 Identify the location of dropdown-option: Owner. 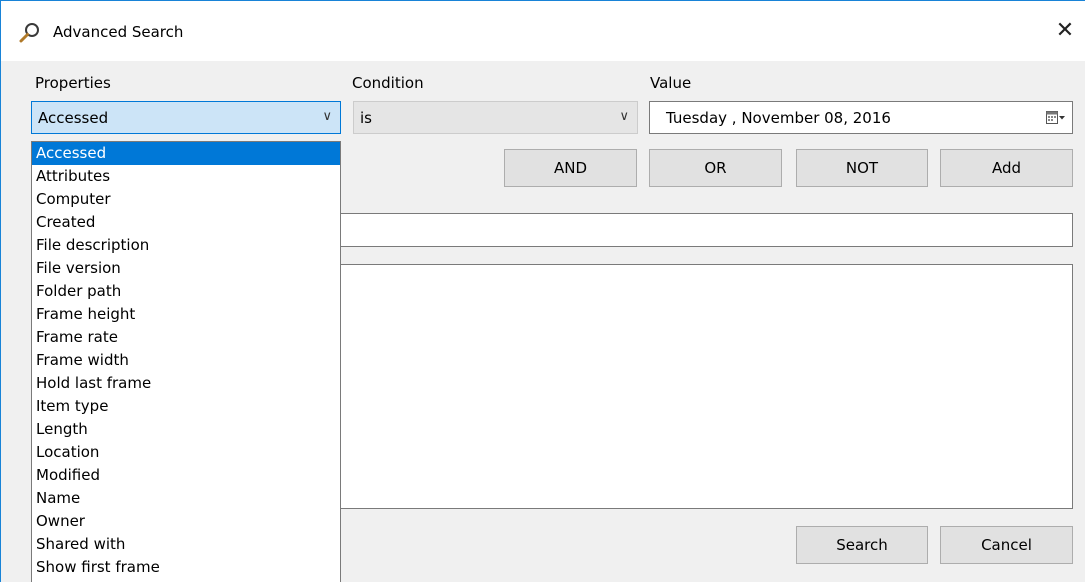
(186, 521).